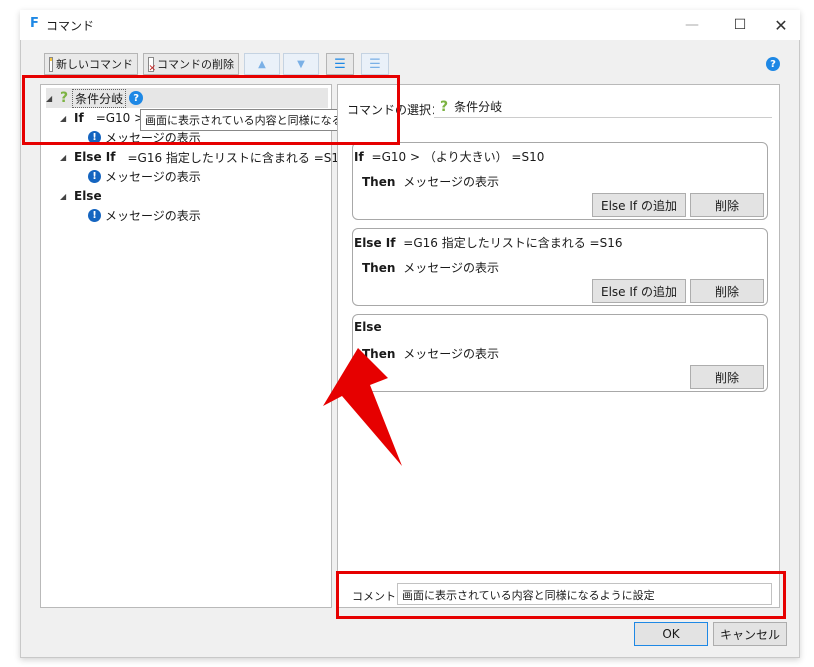 The width and height of the screenshot is (814, 667). I want to click on arrow-down-icon: ▼, so click(301, 64).